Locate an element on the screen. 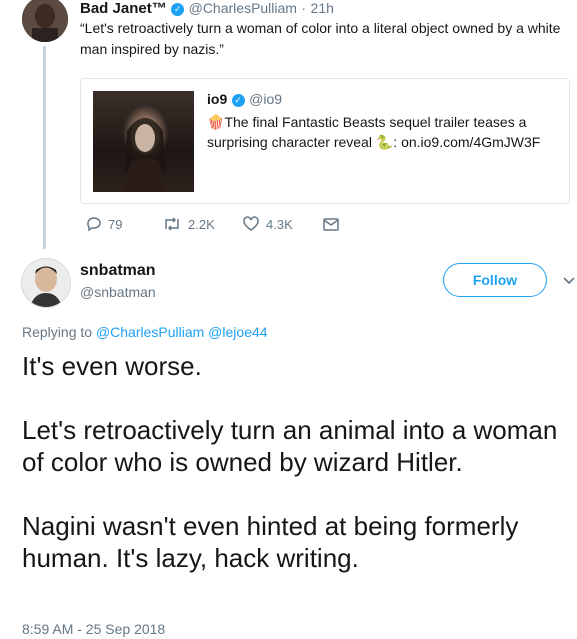 This screenshot has width=577, height=639. replying-to-link: @CharlesPulliam @lejoe44 is located at coordinates (182, 332).